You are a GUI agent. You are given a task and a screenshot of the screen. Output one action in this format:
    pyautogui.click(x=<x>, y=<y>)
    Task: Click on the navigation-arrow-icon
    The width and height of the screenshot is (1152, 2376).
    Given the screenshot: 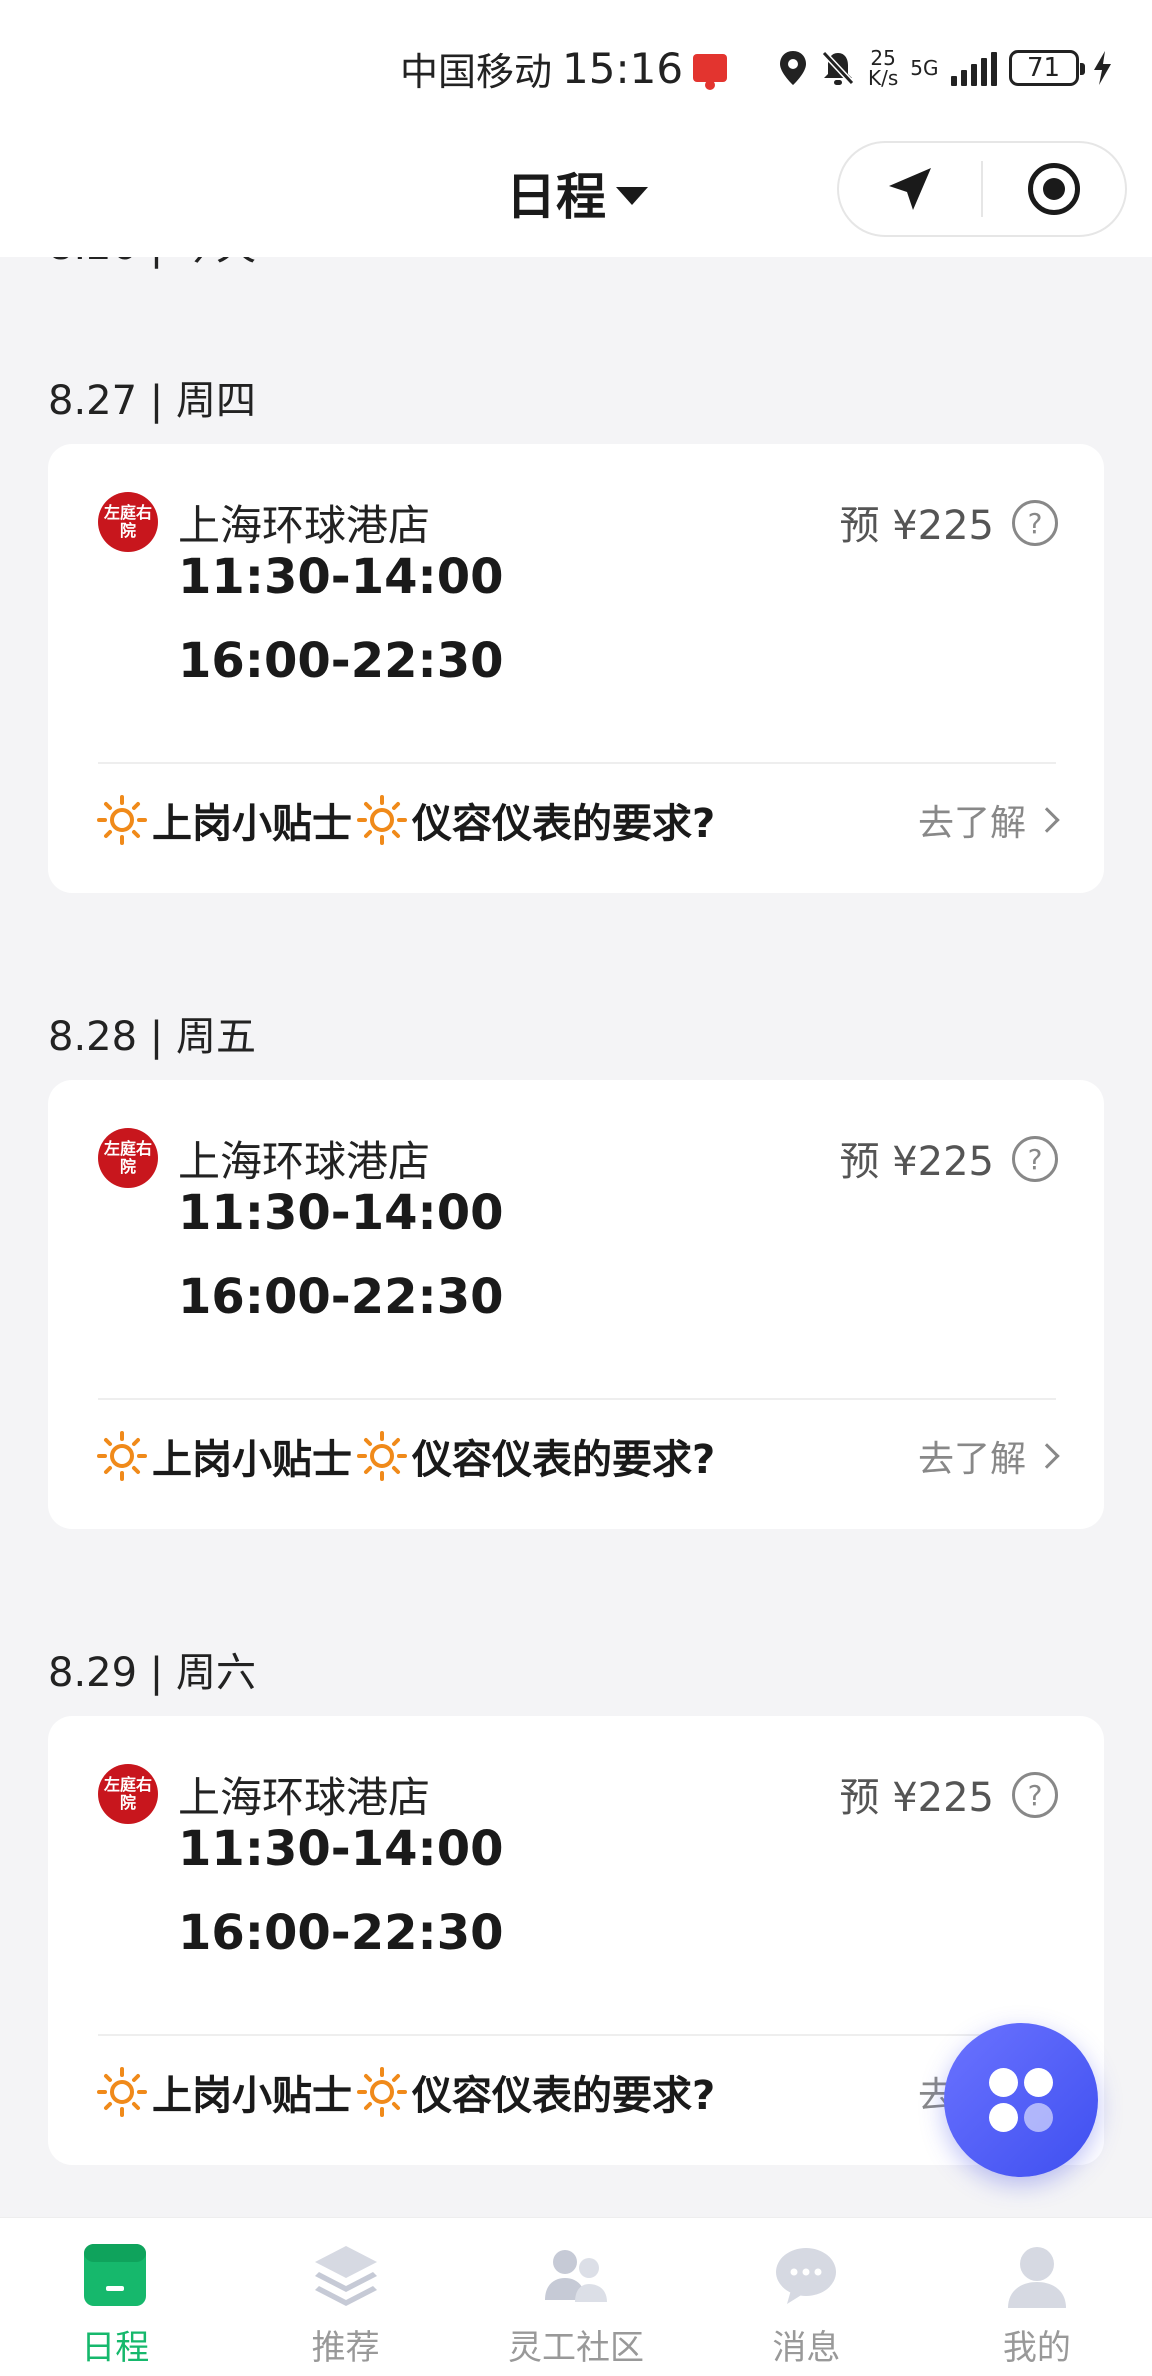 What is the action you would take?
    pyautogui.click(x=910, y=189)
    